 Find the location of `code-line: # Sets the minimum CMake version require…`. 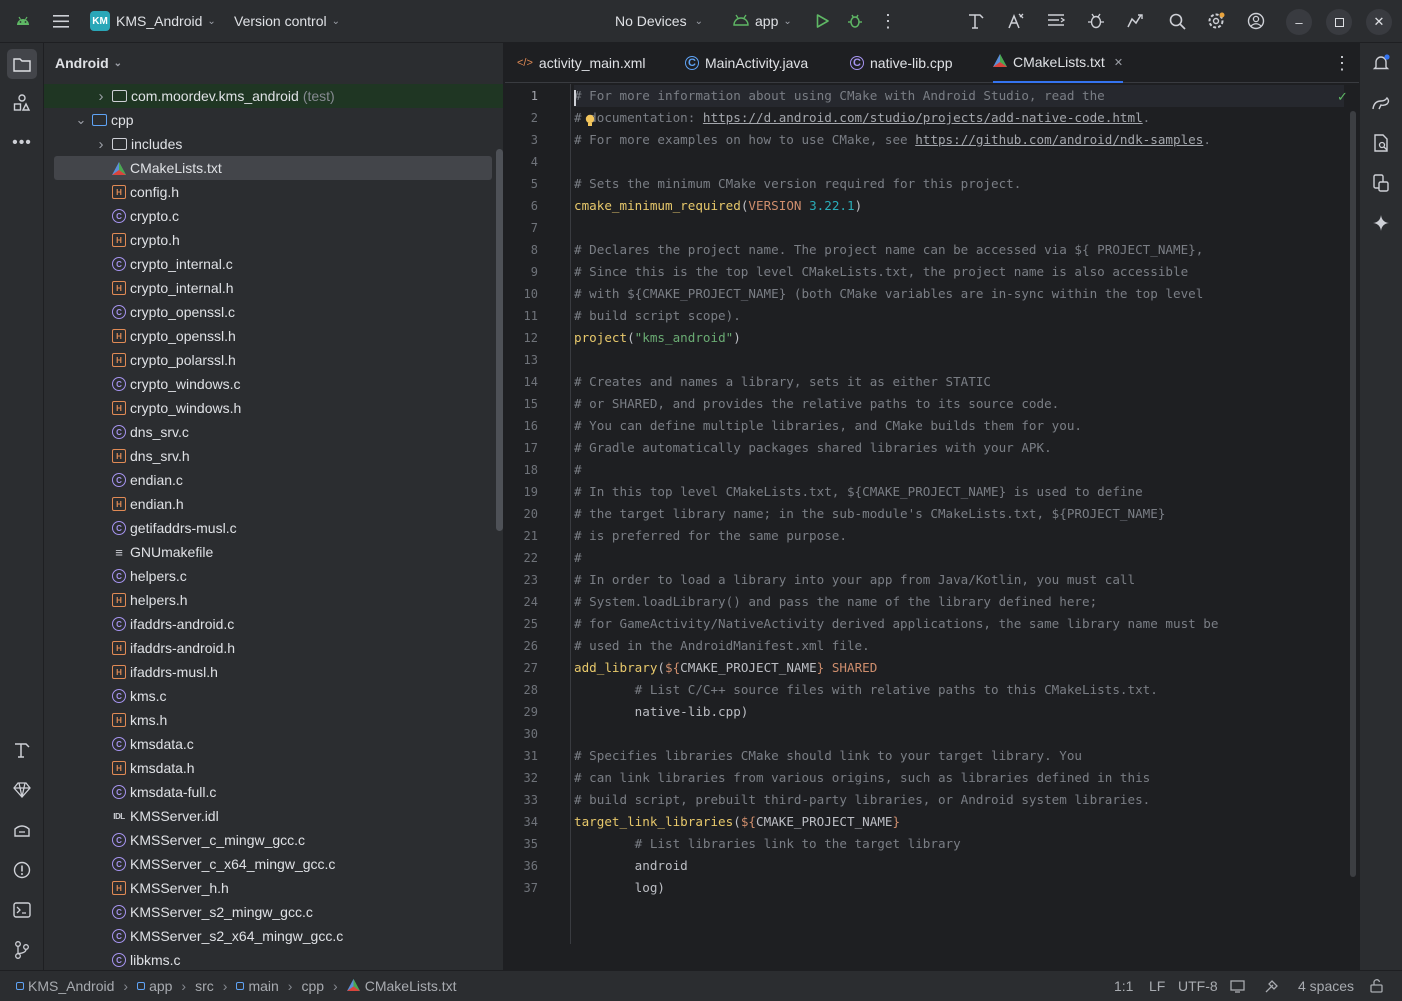

code-line: # Sets the minimum CMake version require… is located at coordinates (797, 184).